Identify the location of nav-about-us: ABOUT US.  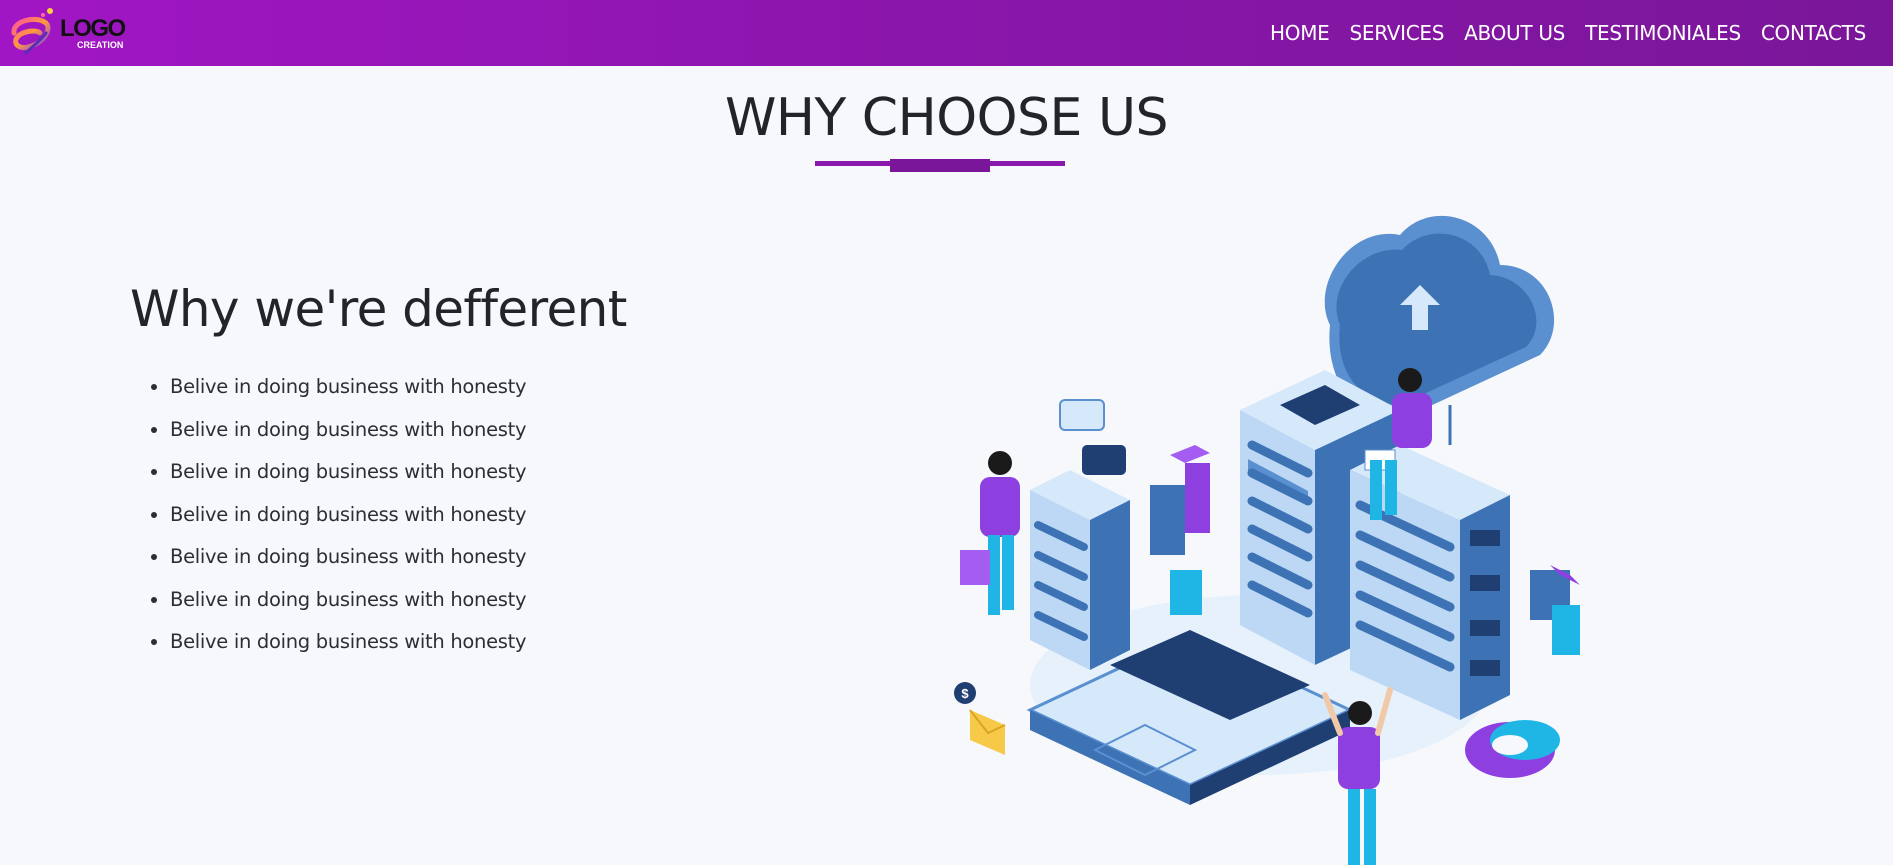
(1514, 33).